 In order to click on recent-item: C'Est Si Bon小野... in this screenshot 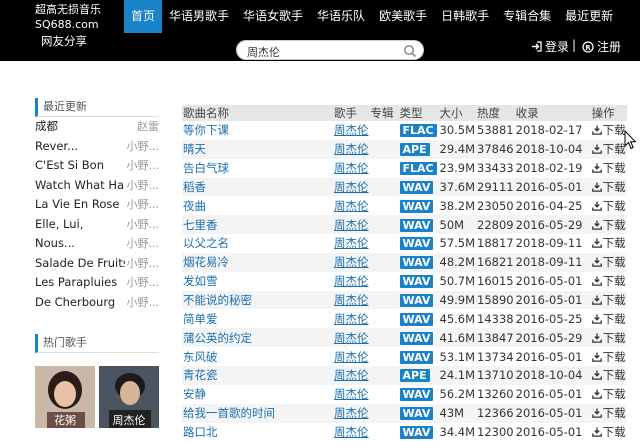, I will do `click(97, 166)`.